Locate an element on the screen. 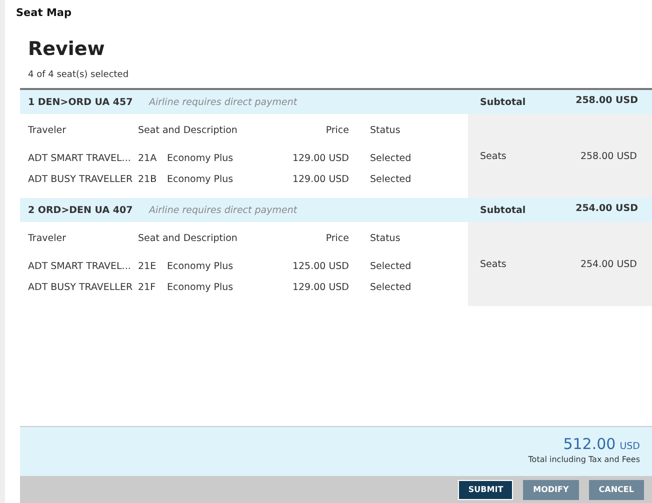 The width and height of the screenshot is (652, 503). seat-cell-text: 21A is located at coordinates (148, 158).